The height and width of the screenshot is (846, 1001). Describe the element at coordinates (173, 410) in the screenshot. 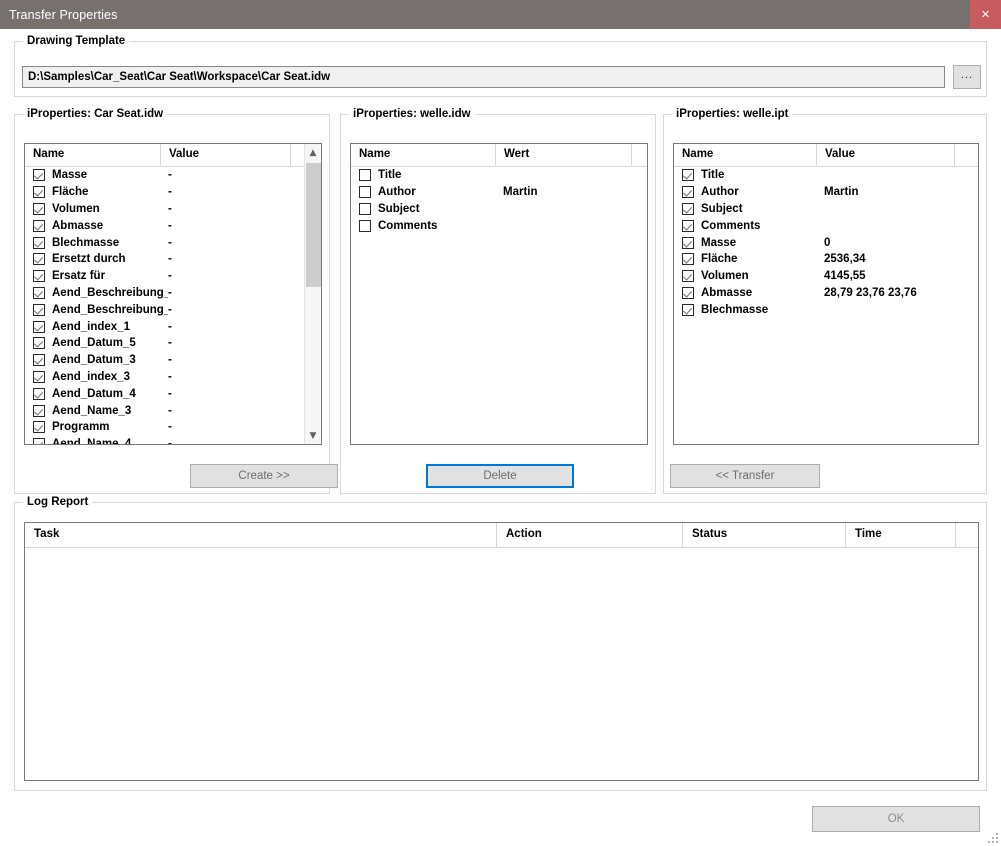

I see `list-item: Aend_Name_3 -` at that location.